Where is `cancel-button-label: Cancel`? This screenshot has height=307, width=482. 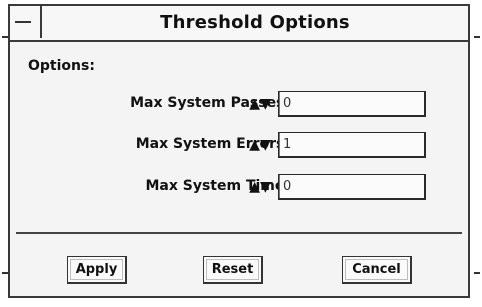 cancel-button-label: Cancel is located at coordinates (376, 269).